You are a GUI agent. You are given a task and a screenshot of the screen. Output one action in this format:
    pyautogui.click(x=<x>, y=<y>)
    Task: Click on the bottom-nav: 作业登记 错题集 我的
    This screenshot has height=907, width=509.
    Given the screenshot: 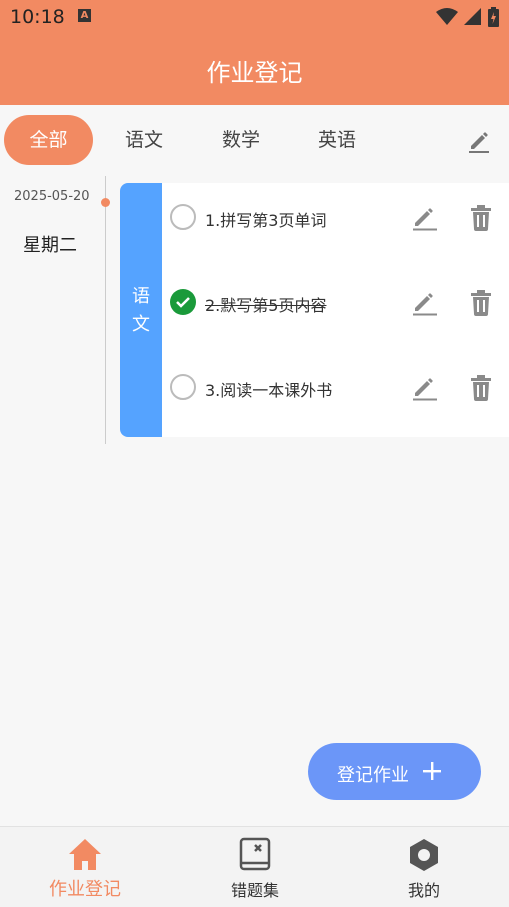 What is the action you would take?
    pyautogui.click(x=254, y=866)
    